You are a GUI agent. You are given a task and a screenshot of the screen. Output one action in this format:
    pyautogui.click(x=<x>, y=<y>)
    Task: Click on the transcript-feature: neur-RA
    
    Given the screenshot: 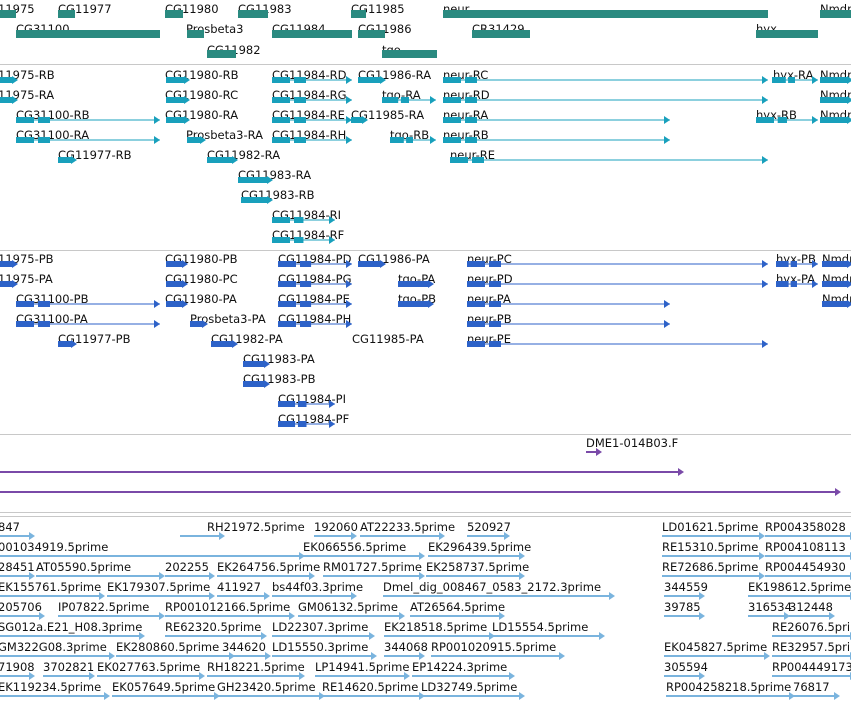 What is the action you would take?
    pyautogui.click(x=556, y=116)
    